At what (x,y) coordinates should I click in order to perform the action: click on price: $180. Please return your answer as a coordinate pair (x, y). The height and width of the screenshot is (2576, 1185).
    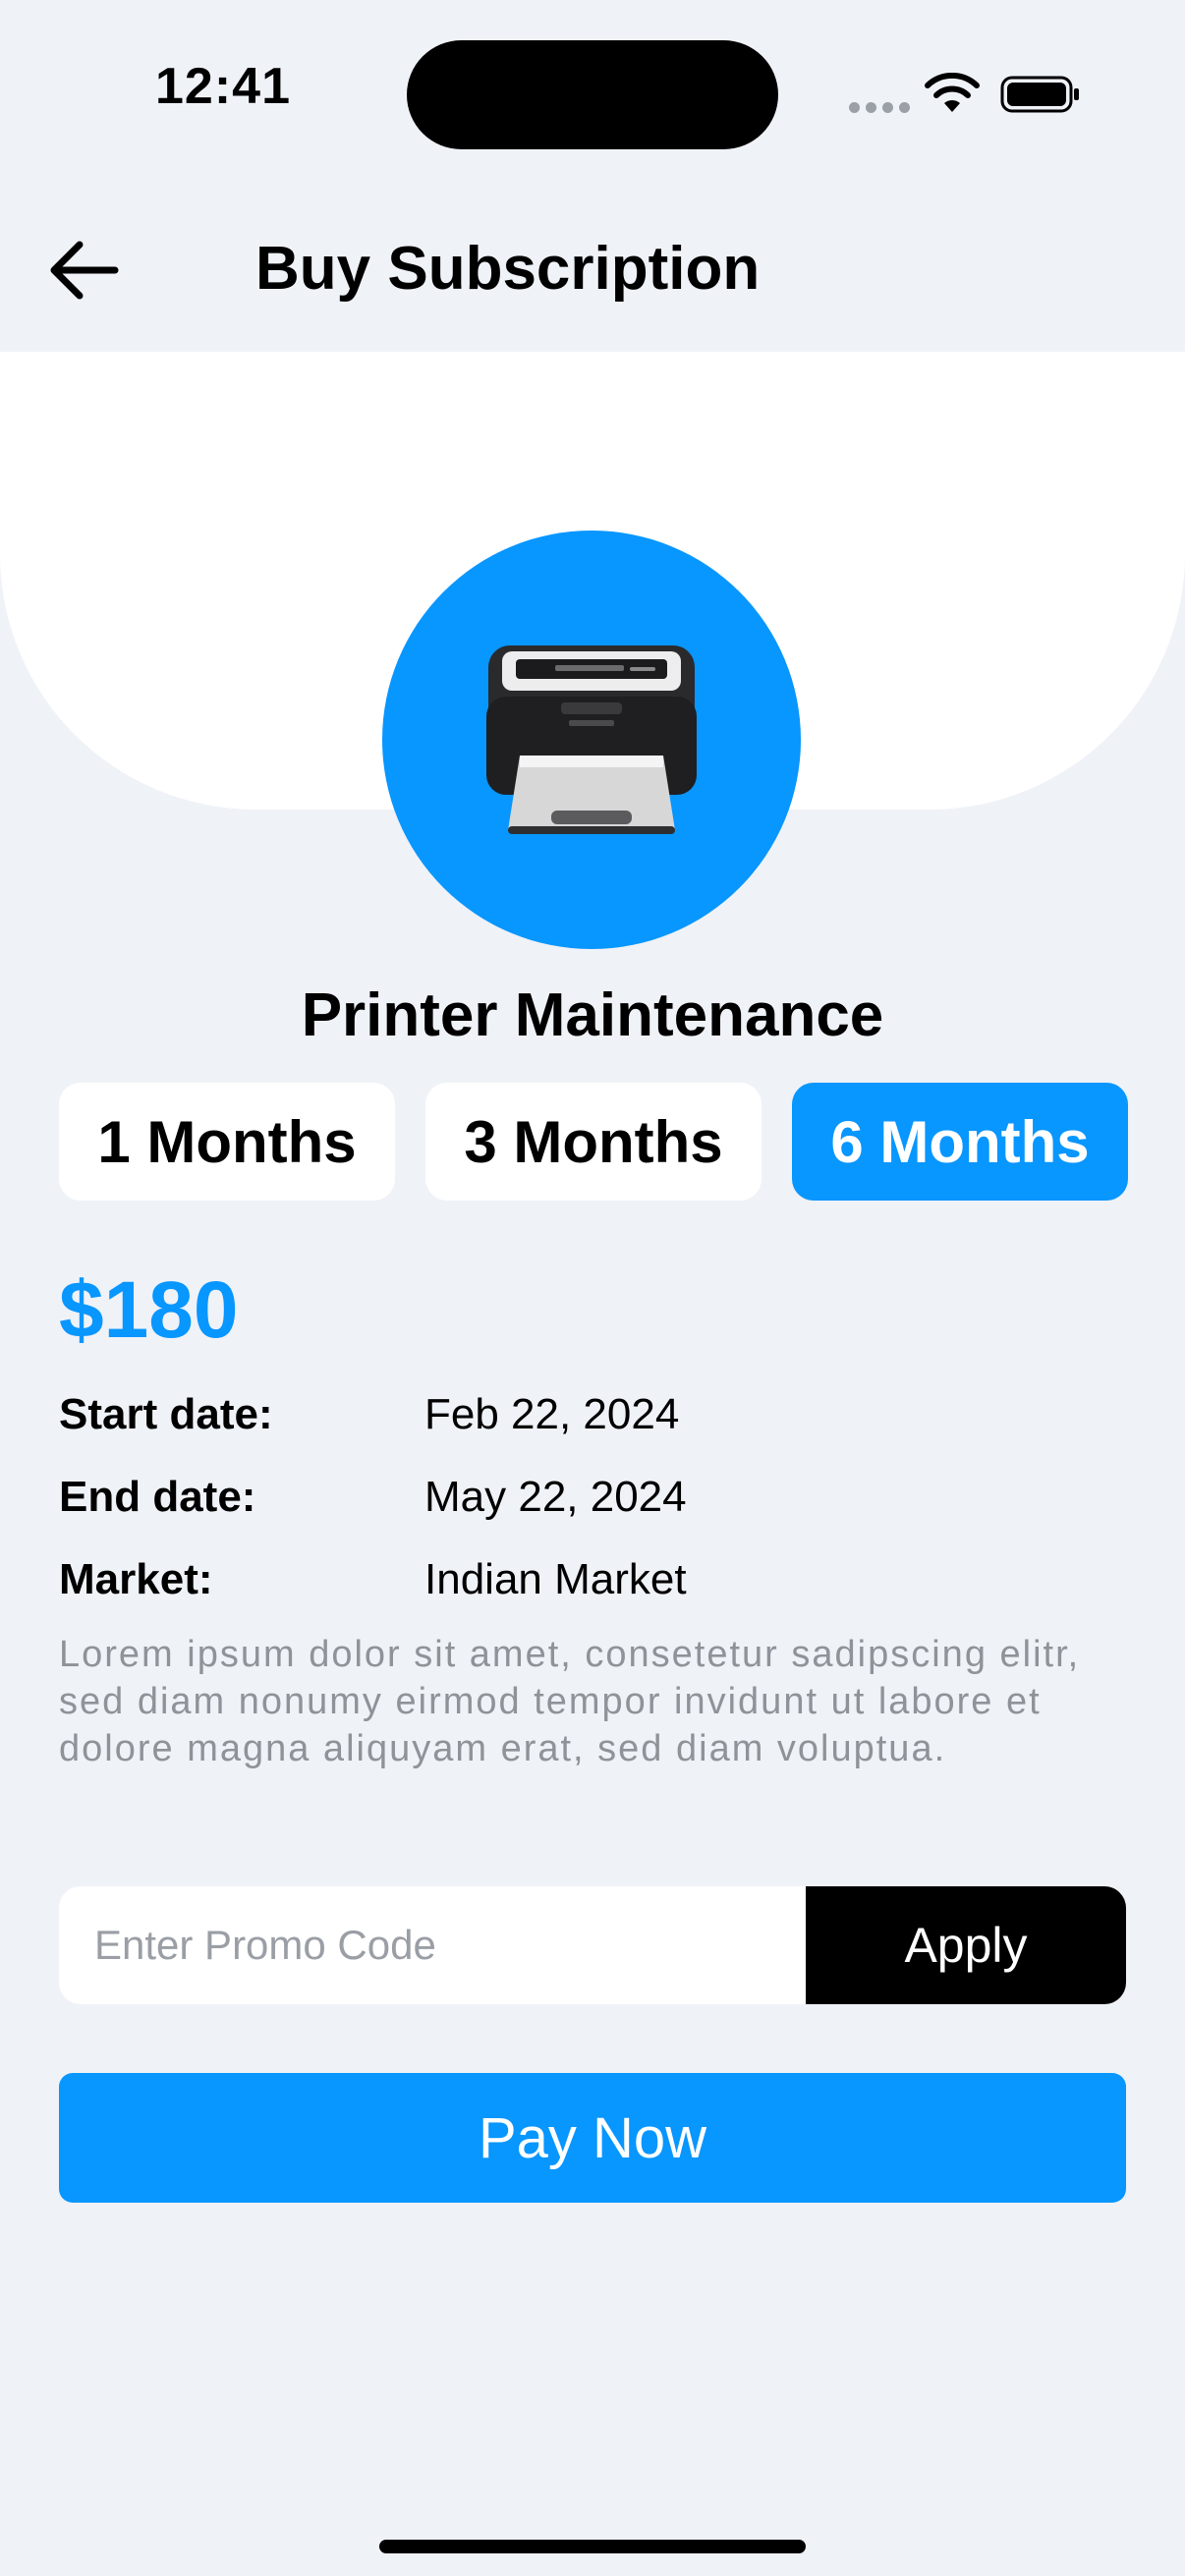
    Looking at the image, I should click on (149, 1310).